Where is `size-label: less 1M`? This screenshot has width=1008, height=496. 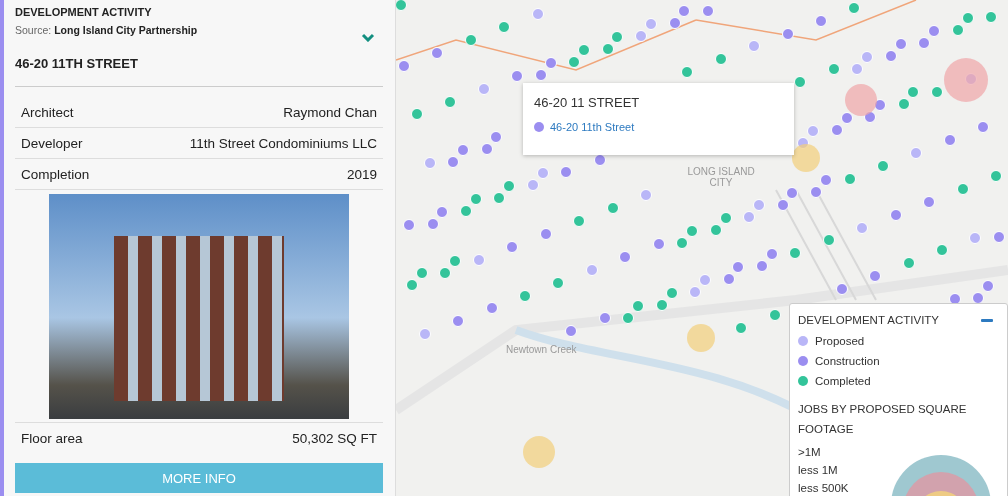 size-label: less 1M is located at coordinates (818, 470).